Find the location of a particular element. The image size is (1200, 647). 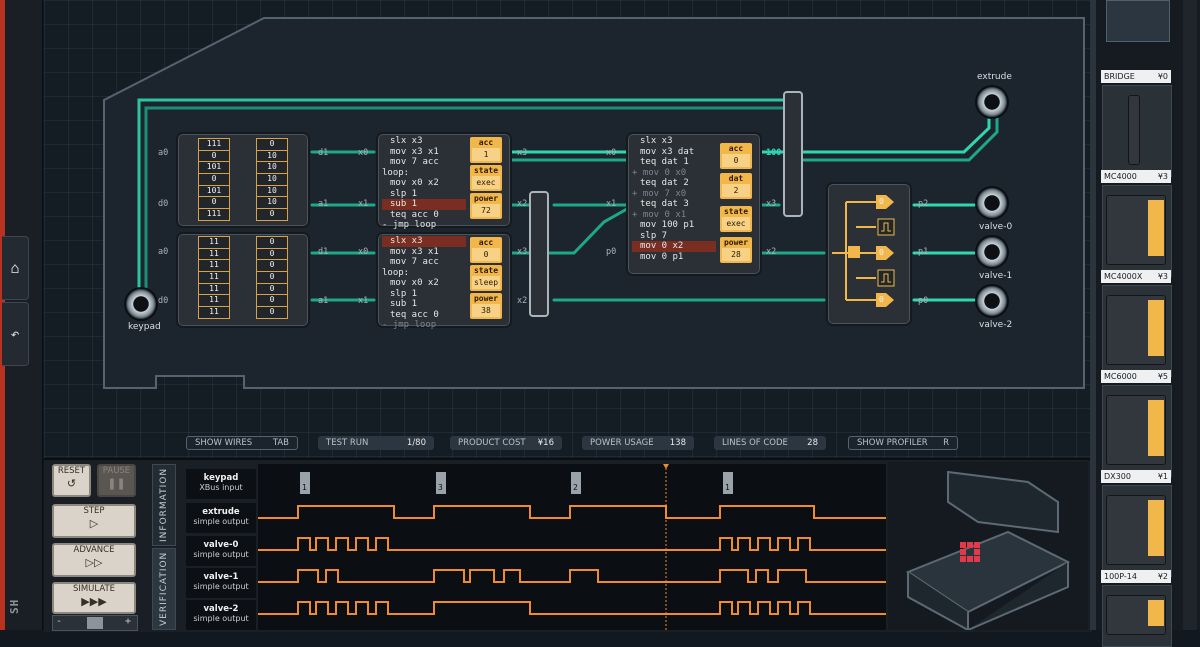

rom-top-right-column: 0 10 10 10 10 10 0 is located at coordinates (272, 179).